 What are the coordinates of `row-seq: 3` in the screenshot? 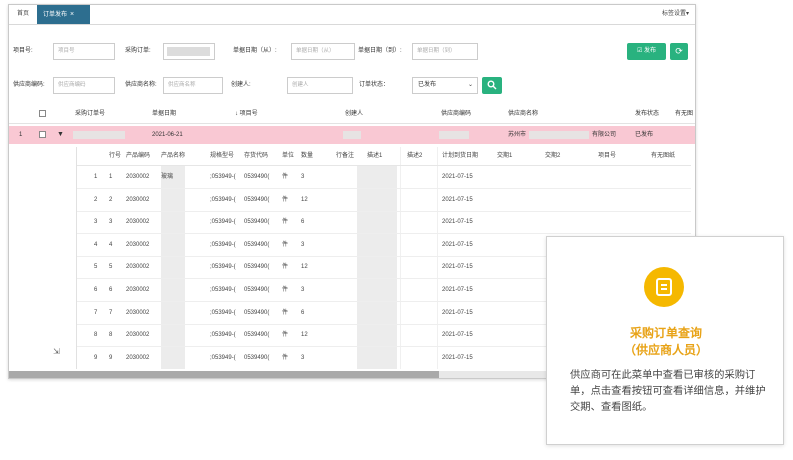 It's located at (96, 222).